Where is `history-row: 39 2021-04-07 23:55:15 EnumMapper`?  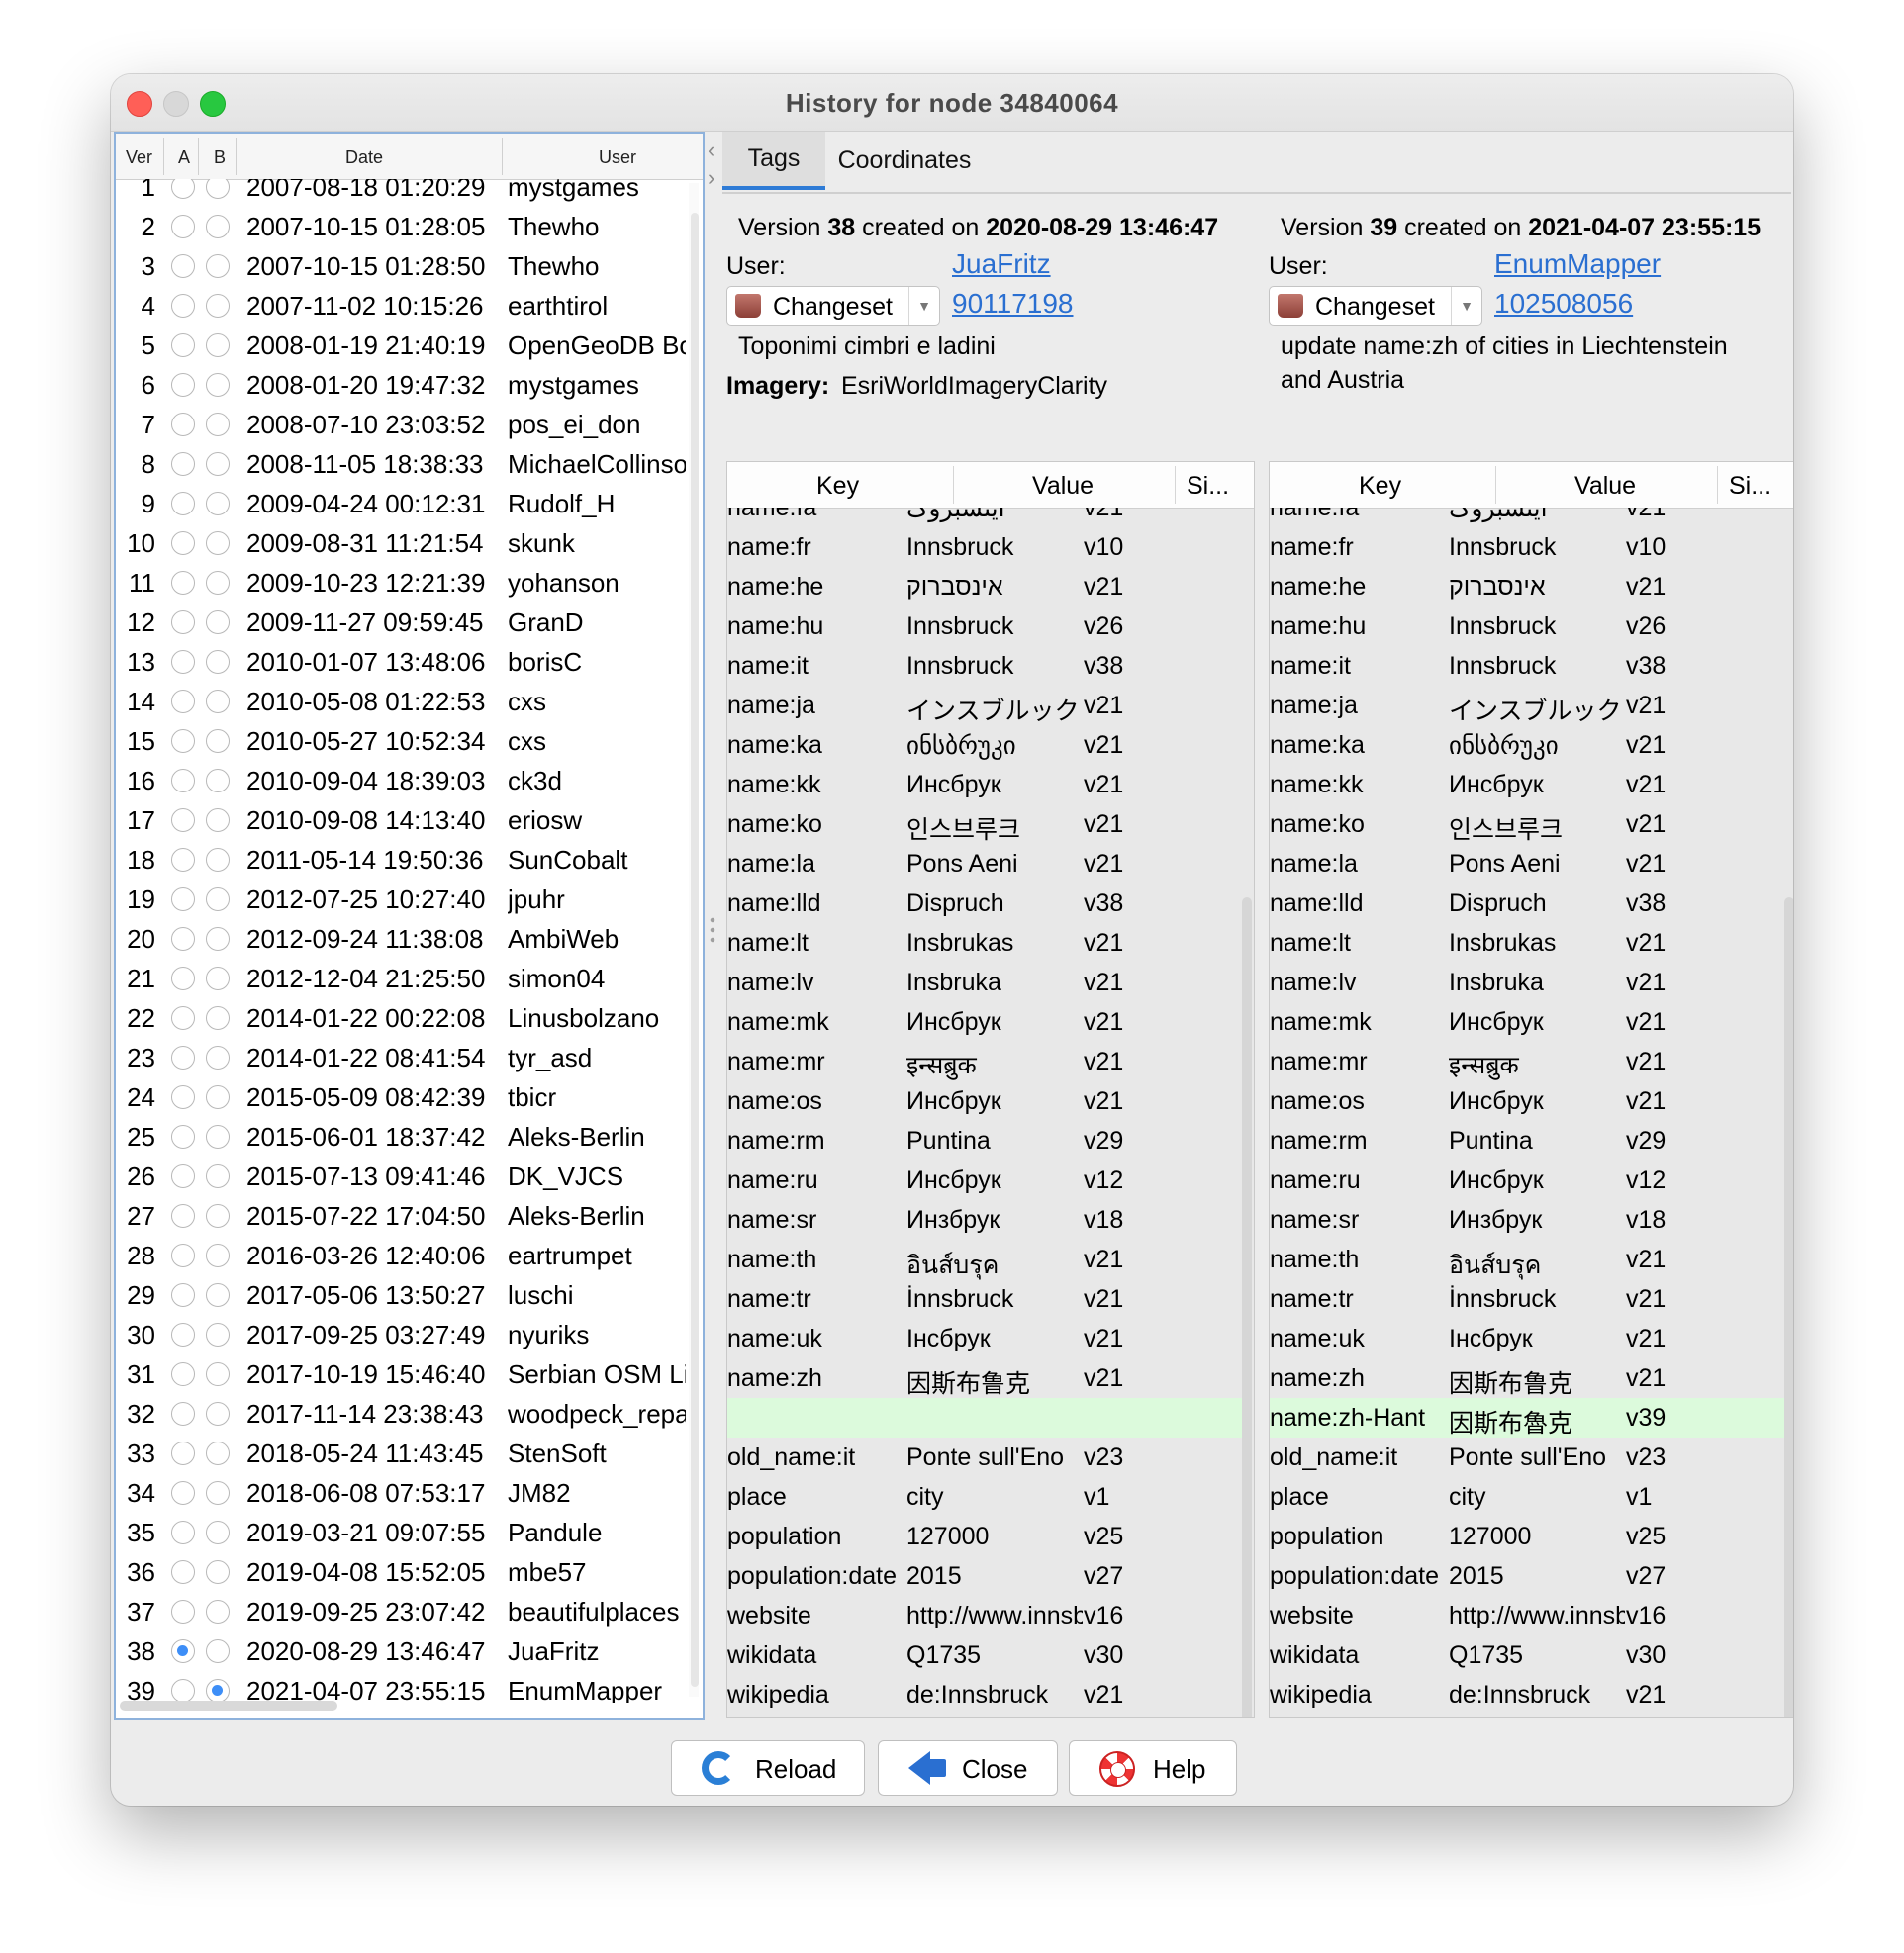
history-row: 39 2021-04-07 23:55:15 EnumMapper is located at coordinates (403, 1687).